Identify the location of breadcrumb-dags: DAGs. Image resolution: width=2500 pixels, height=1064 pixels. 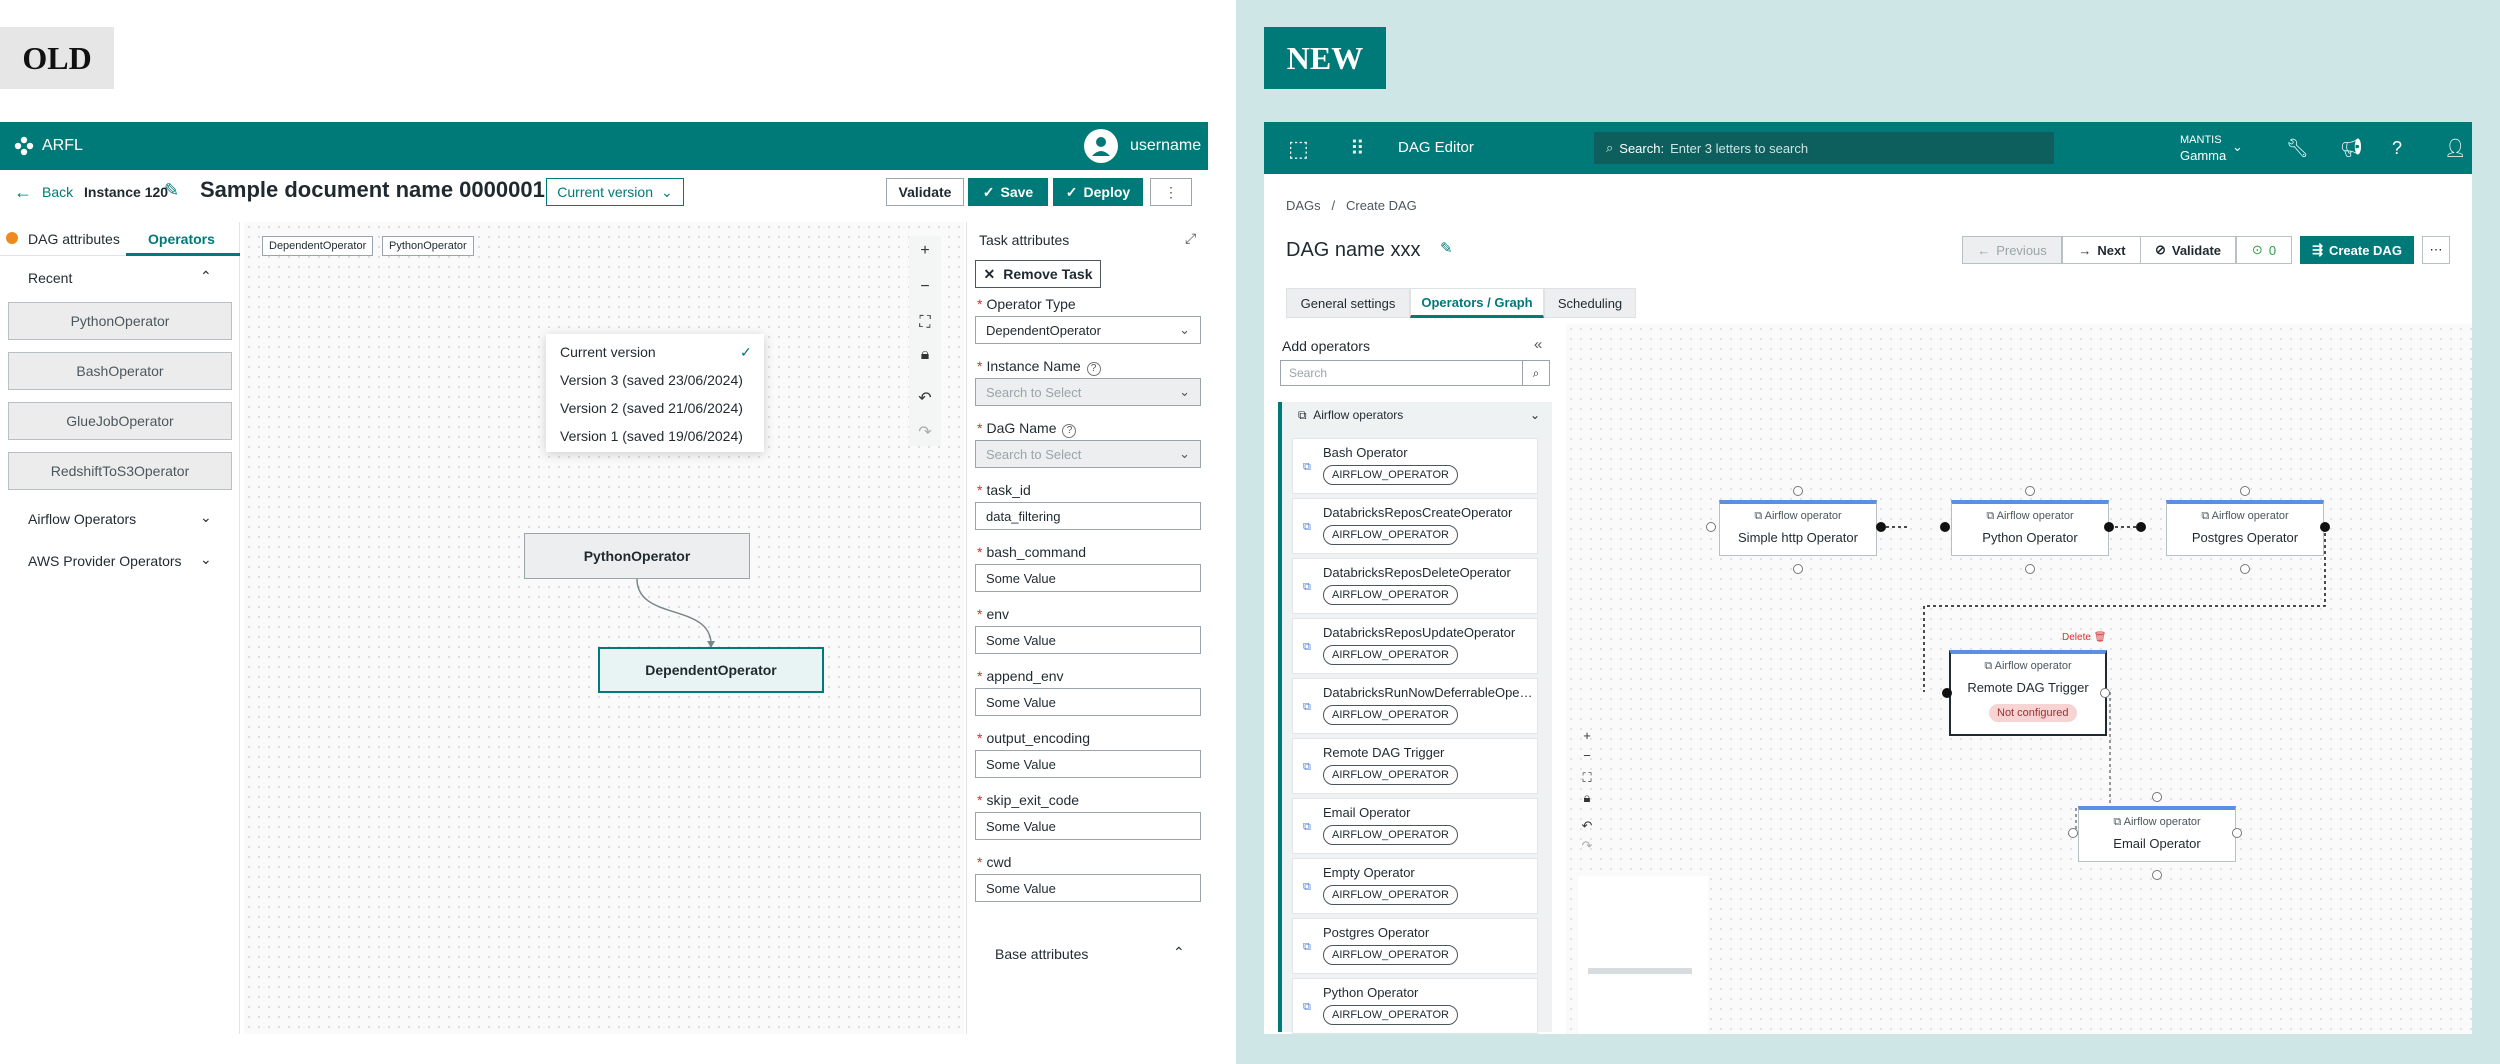
(1303, 205).